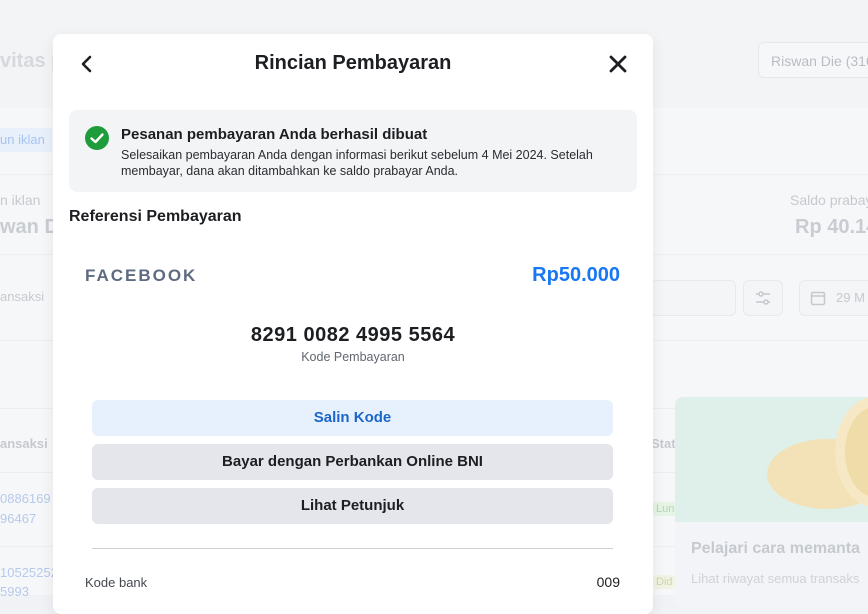 This screenshot has height=614, width=868. What do you see at coordinates (18, 518) in the screenshot?
I see `table-row-id: 96467` at bounding box center [18, 518].